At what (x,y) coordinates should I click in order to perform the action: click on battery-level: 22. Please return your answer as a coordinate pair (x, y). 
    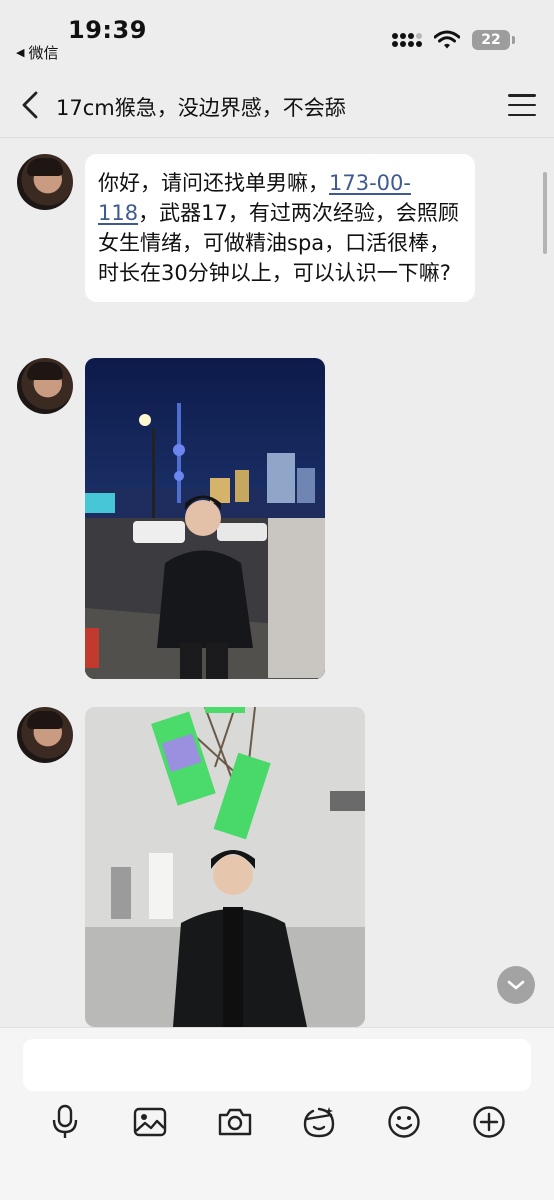
    Looking at the image, I should click on (491, 40).